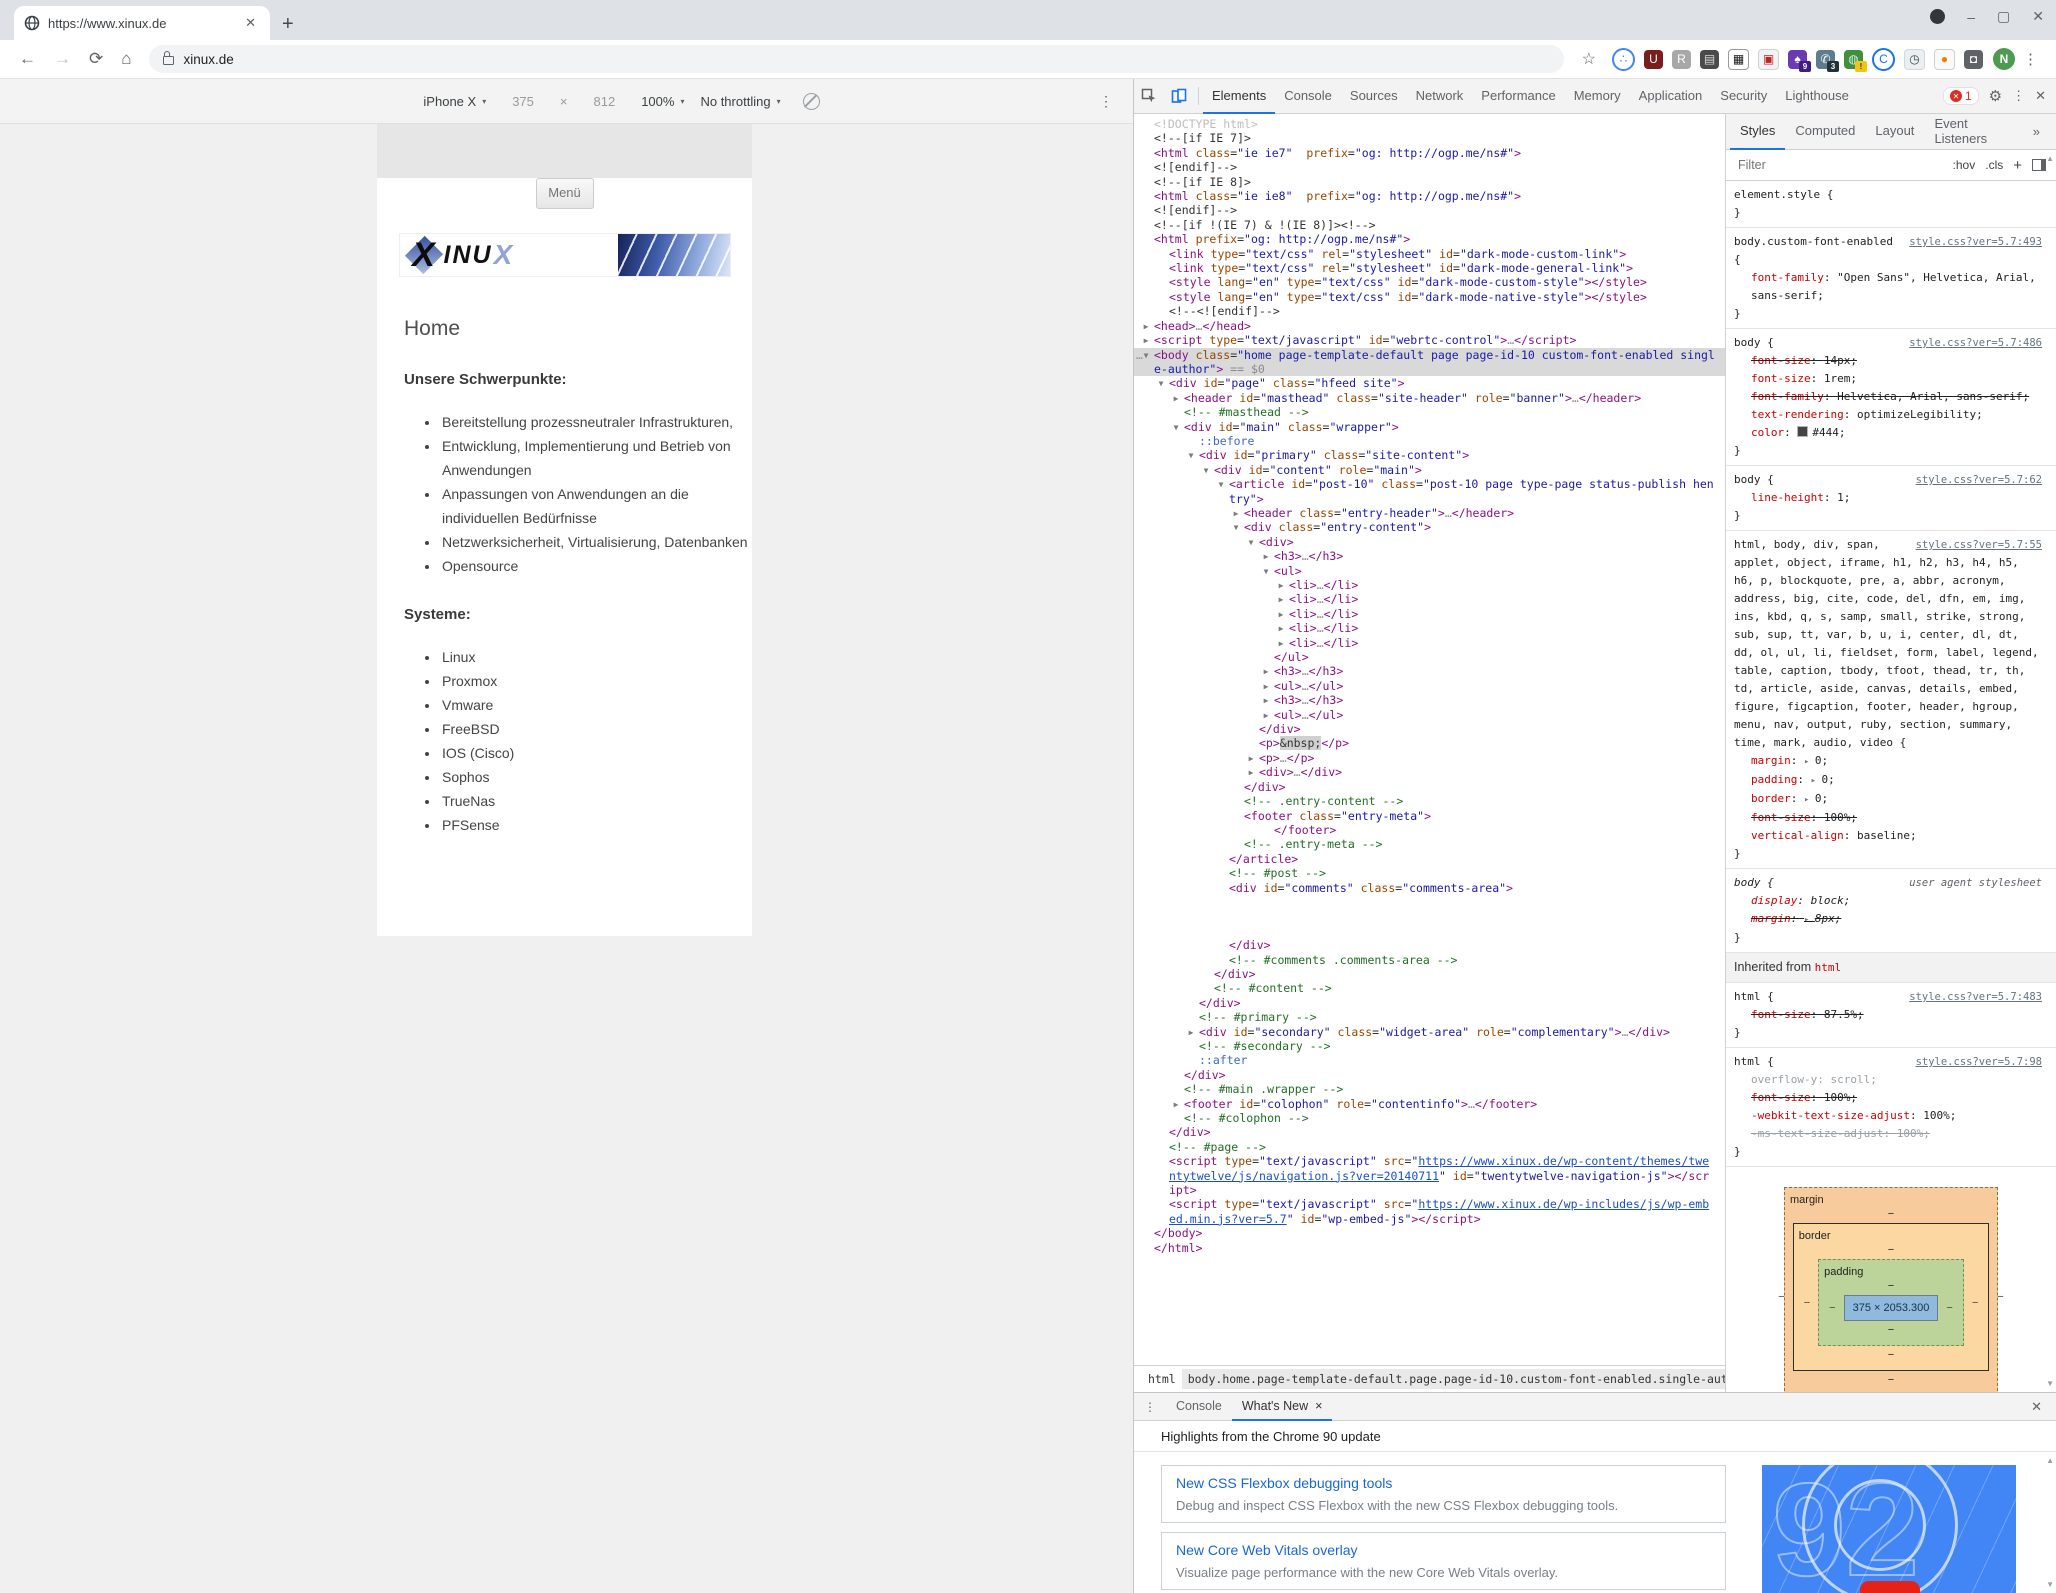  I want to click on mouse-icon: ●, so click(1944, 59).